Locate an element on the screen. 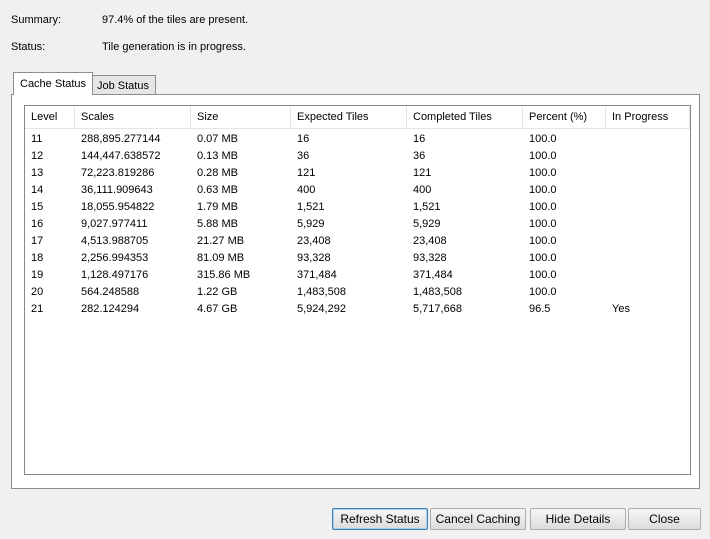  cell-size: 0.63 MB is located at coordinates (217, 190).